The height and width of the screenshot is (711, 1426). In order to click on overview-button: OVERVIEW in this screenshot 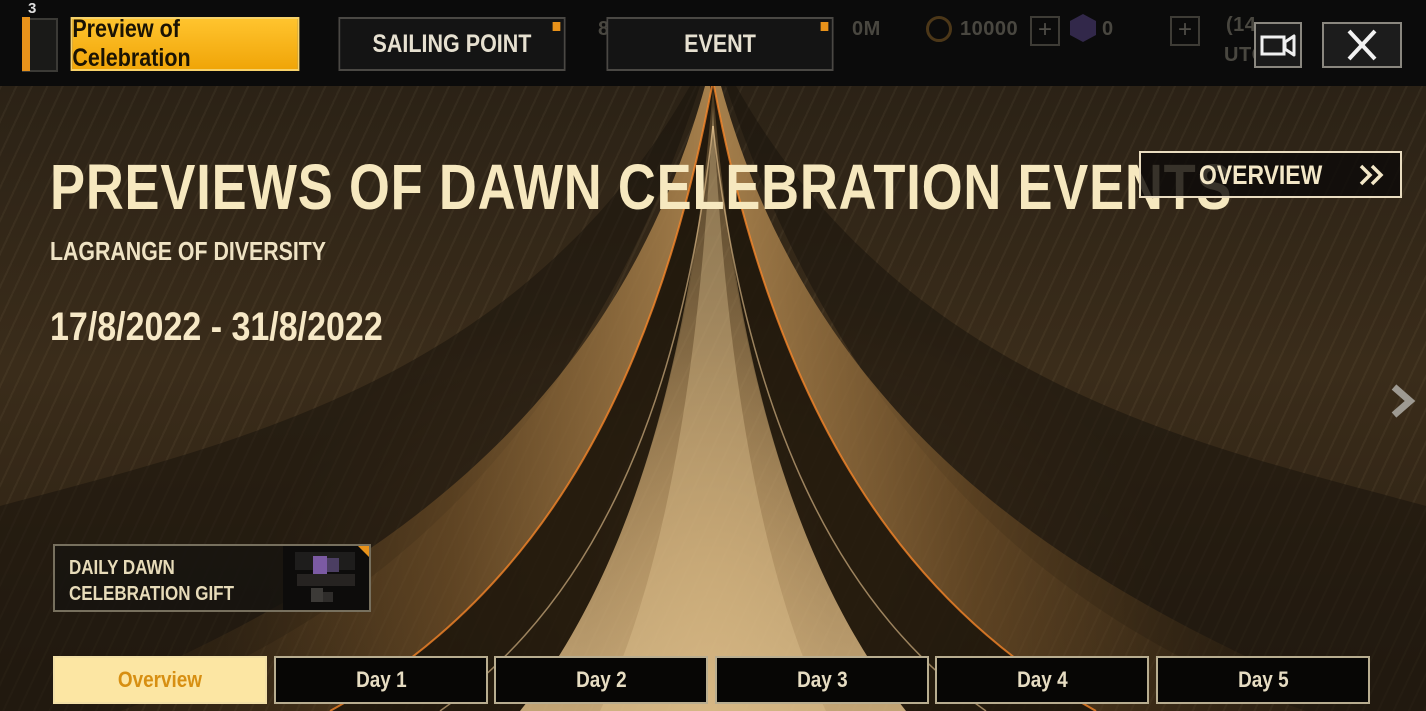, I will do `click(1270, 174)`.